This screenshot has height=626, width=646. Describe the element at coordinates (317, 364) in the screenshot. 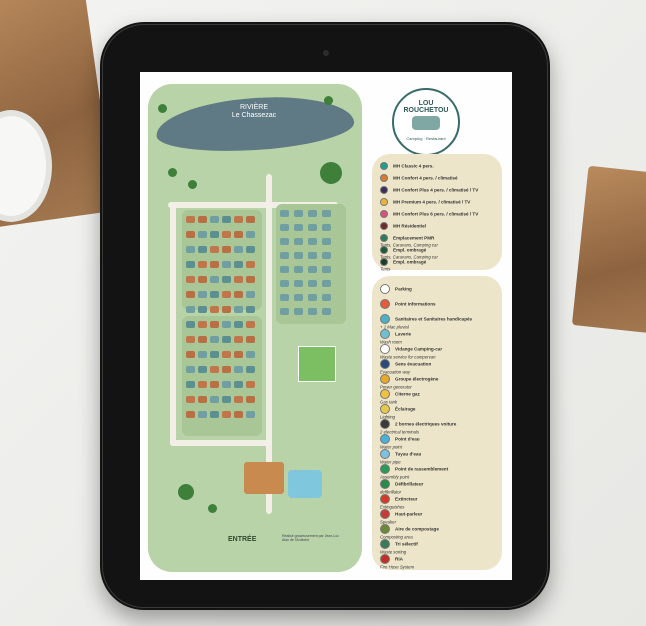

I see `sports-field` at that location.